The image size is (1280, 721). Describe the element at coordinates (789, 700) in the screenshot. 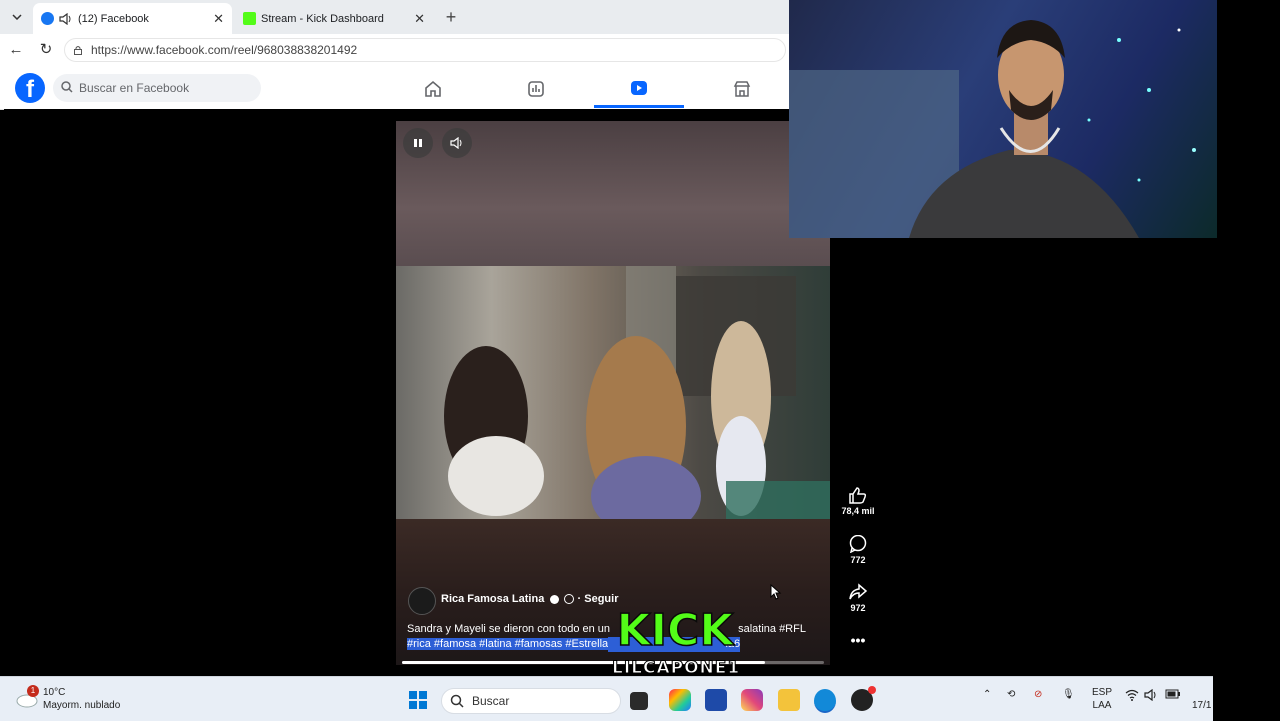

I see `file-explorer-icon` at that location.